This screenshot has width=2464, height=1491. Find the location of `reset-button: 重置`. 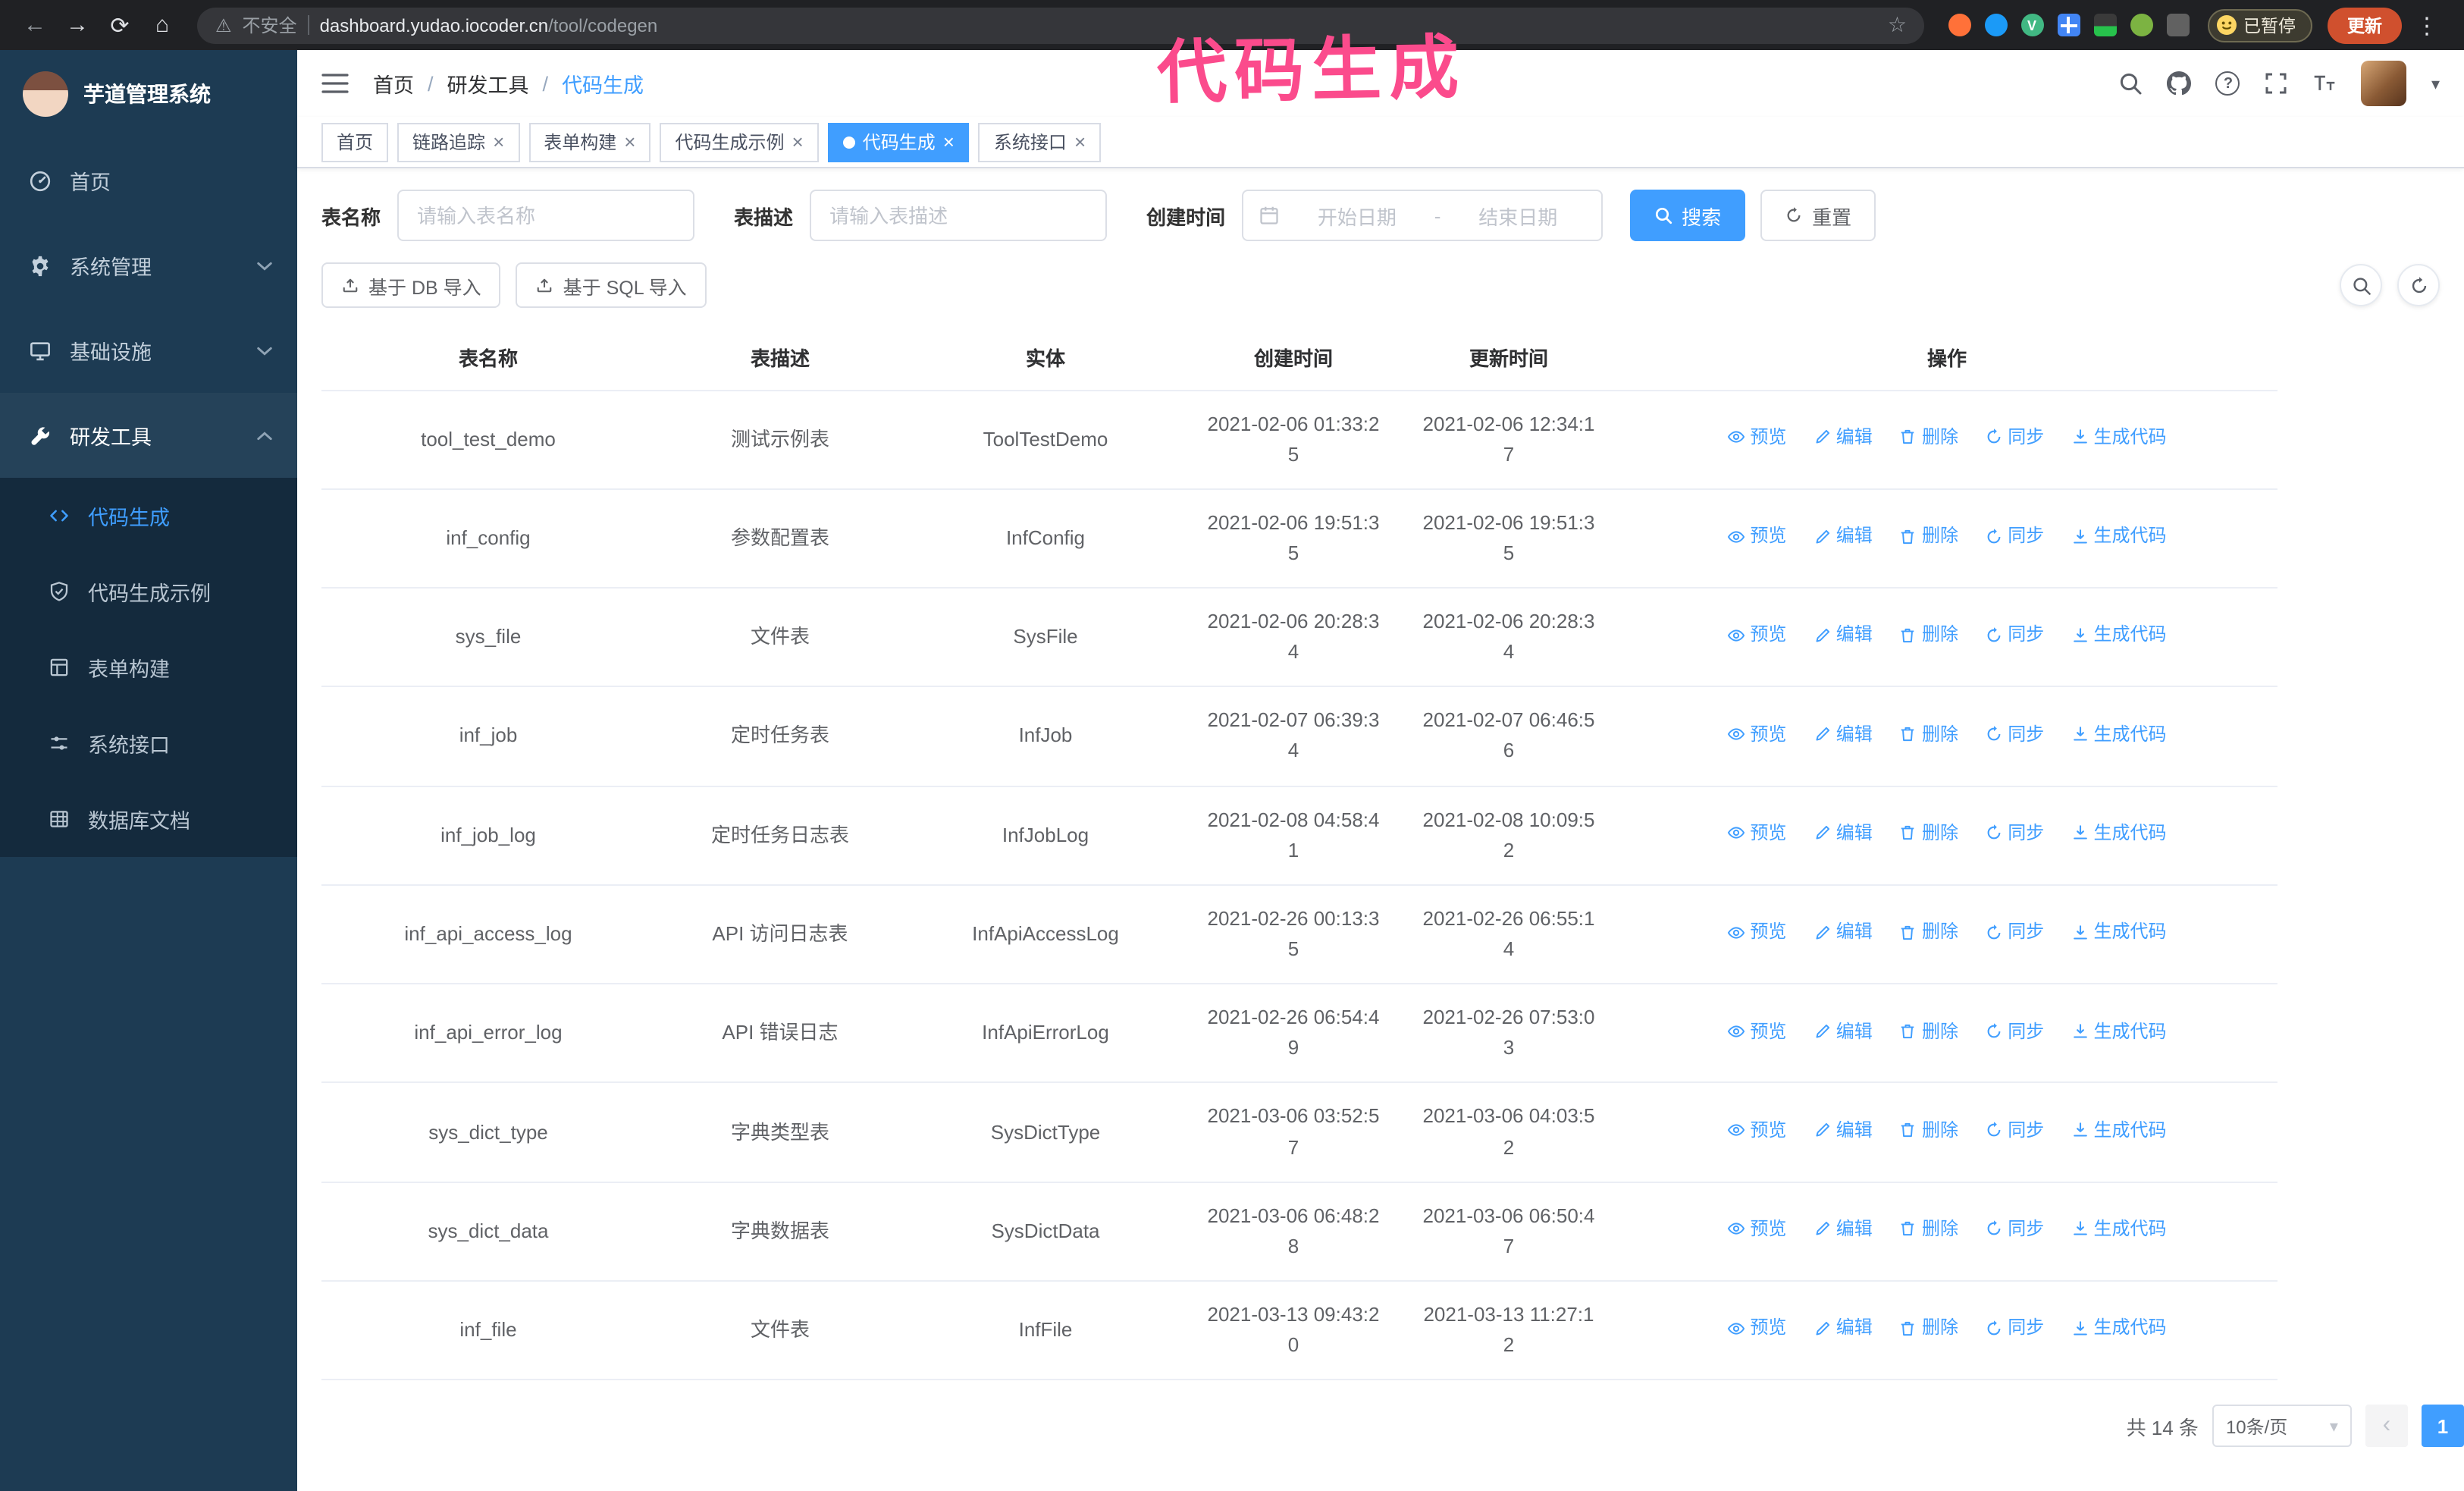

reset-button: 重置 is located at coordinates (1818, 215).